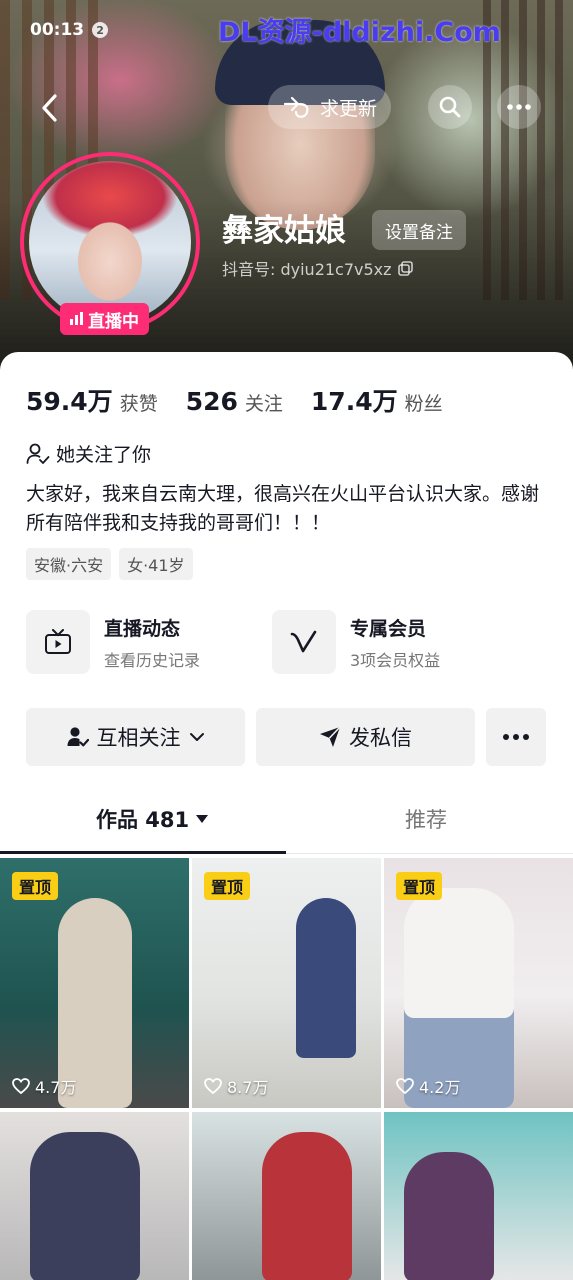 The width and height of the screenshot is (573, 1280). Describe the element at coordinates (307, 269) in the screenshot. I see `douyin-id-text: 抖音号: dyiu21c7v5xz` at that location.